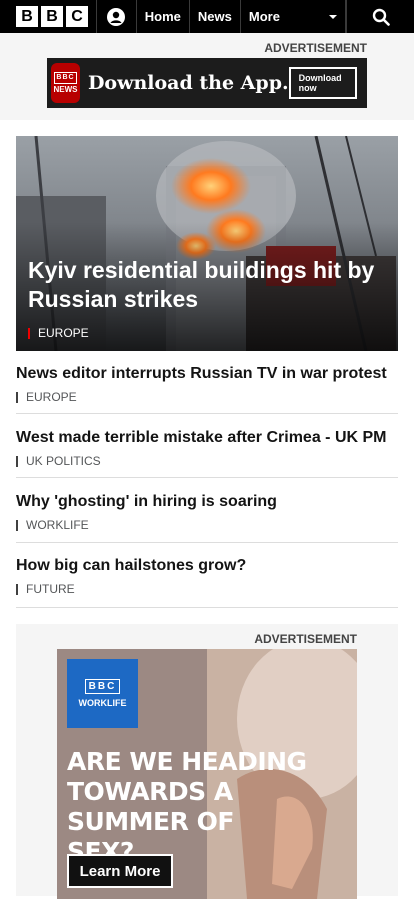 The height and width of the screenshot is (899, 414). I want to click on nav-more-label: More, so click(264, 16).